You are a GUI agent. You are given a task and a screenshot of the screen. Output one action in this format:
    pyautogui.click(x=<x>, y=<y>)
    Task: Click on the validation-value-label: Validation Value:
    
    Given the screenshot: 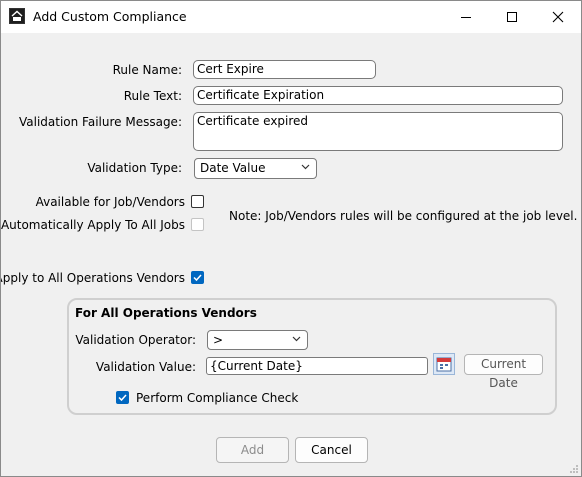 What is the action you would take?
    pyautogui.click(x=145, y=367)
    